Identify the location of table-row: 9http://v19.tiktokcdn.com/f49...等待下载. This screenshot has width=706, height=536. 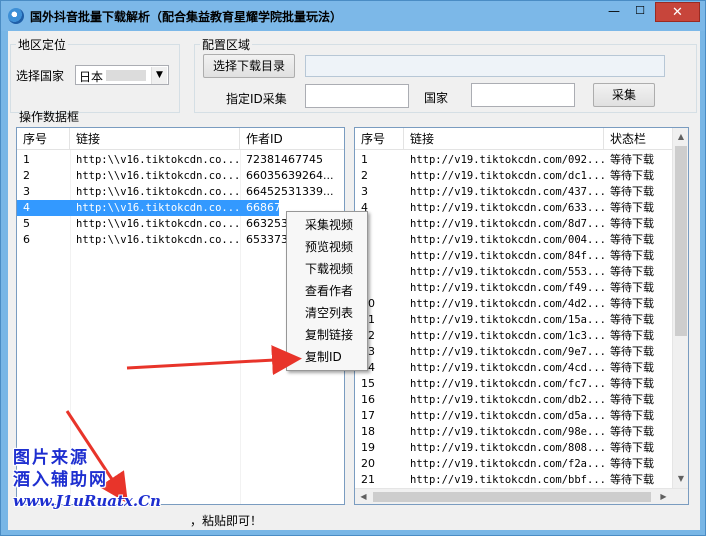
(513, 288).